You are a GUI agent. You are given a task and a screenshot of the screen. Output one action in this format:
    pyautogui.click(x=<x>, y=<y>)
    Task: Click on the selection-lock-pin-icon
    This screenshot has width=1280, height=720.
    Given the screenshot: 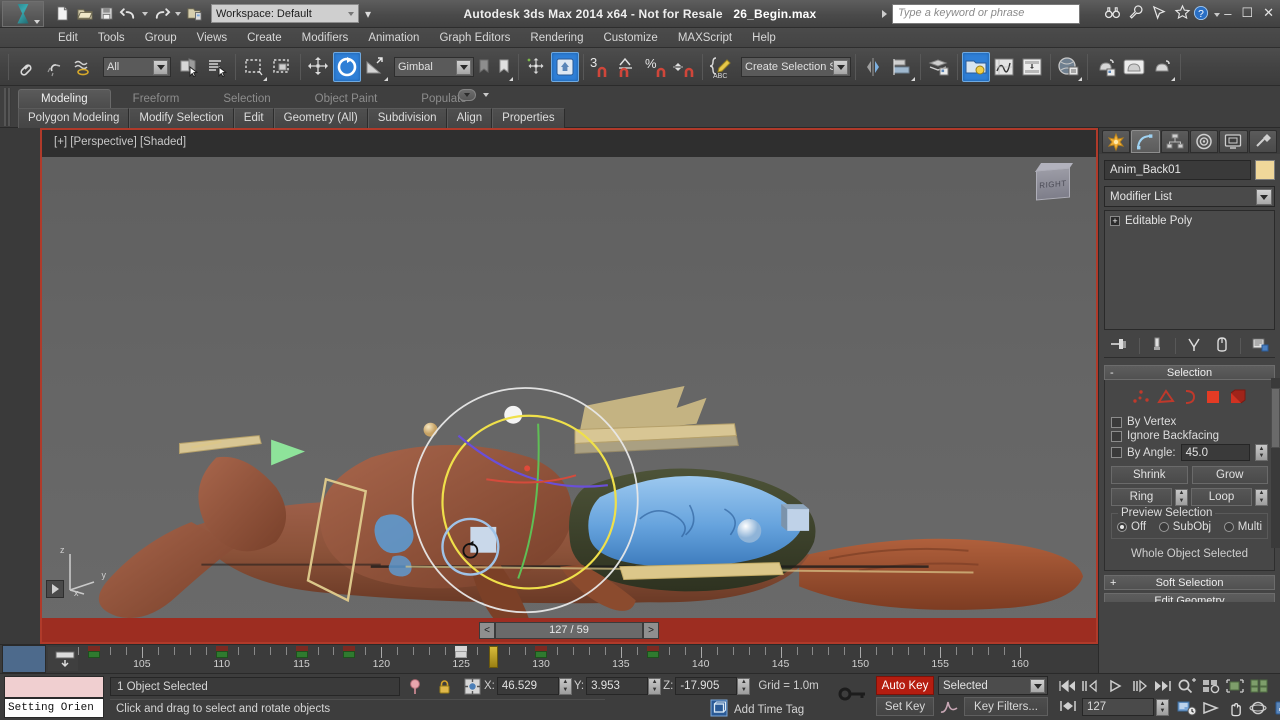 What is the action you would take?
    pyautogui.click(x=415, y=688)
    